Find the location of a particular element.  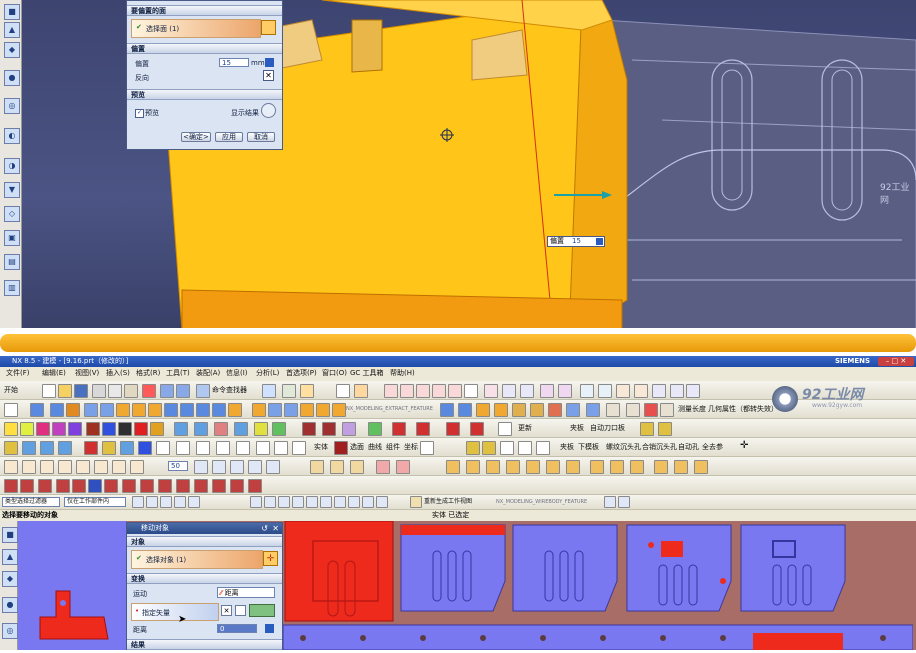

mold-std-1-icon is located at coordinates (453, 467).